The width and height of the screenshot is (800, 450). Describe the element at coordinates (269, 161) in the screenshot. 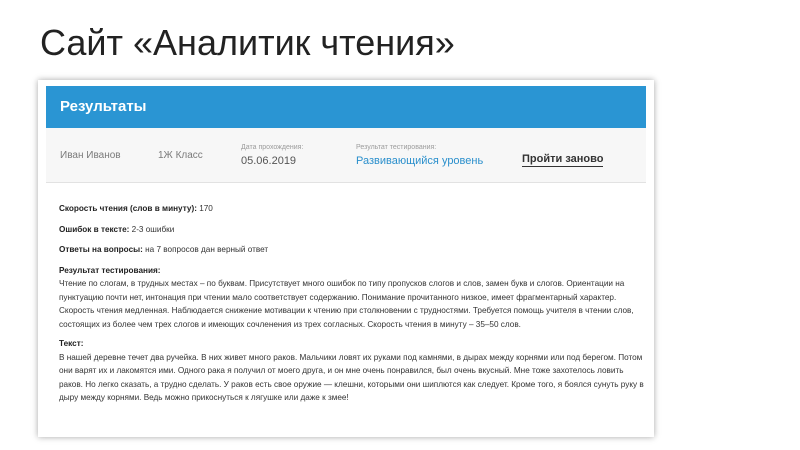

I see `date-value: 05.06.2019` at that location.